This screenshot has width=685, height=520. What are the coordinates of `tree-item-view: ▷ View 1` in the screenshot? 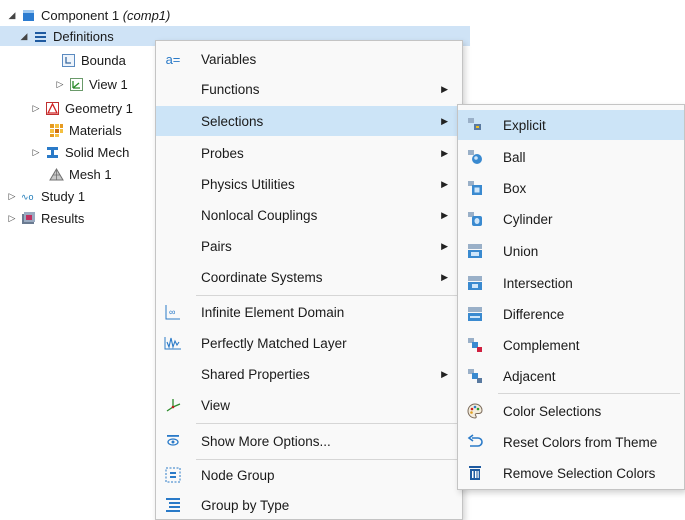 It's located at (64, 84).